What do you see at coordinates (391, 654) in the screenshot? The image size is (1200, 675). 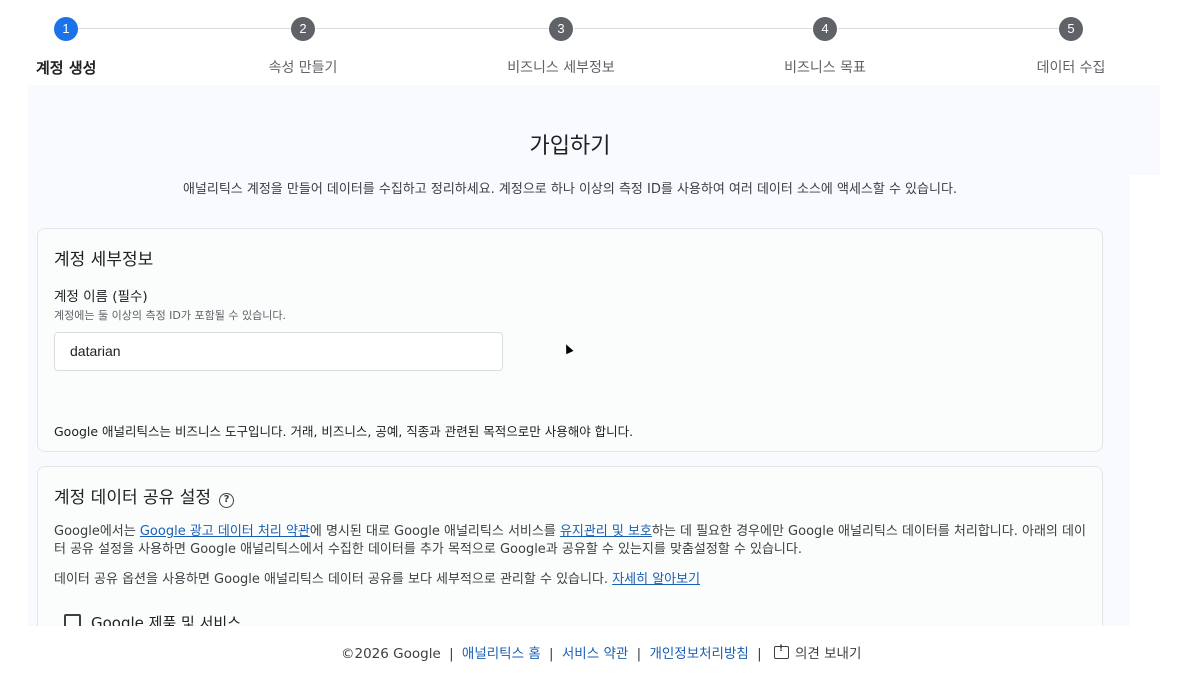 I see `copyright: ©2026 Google` at bounding box center [391, 654].